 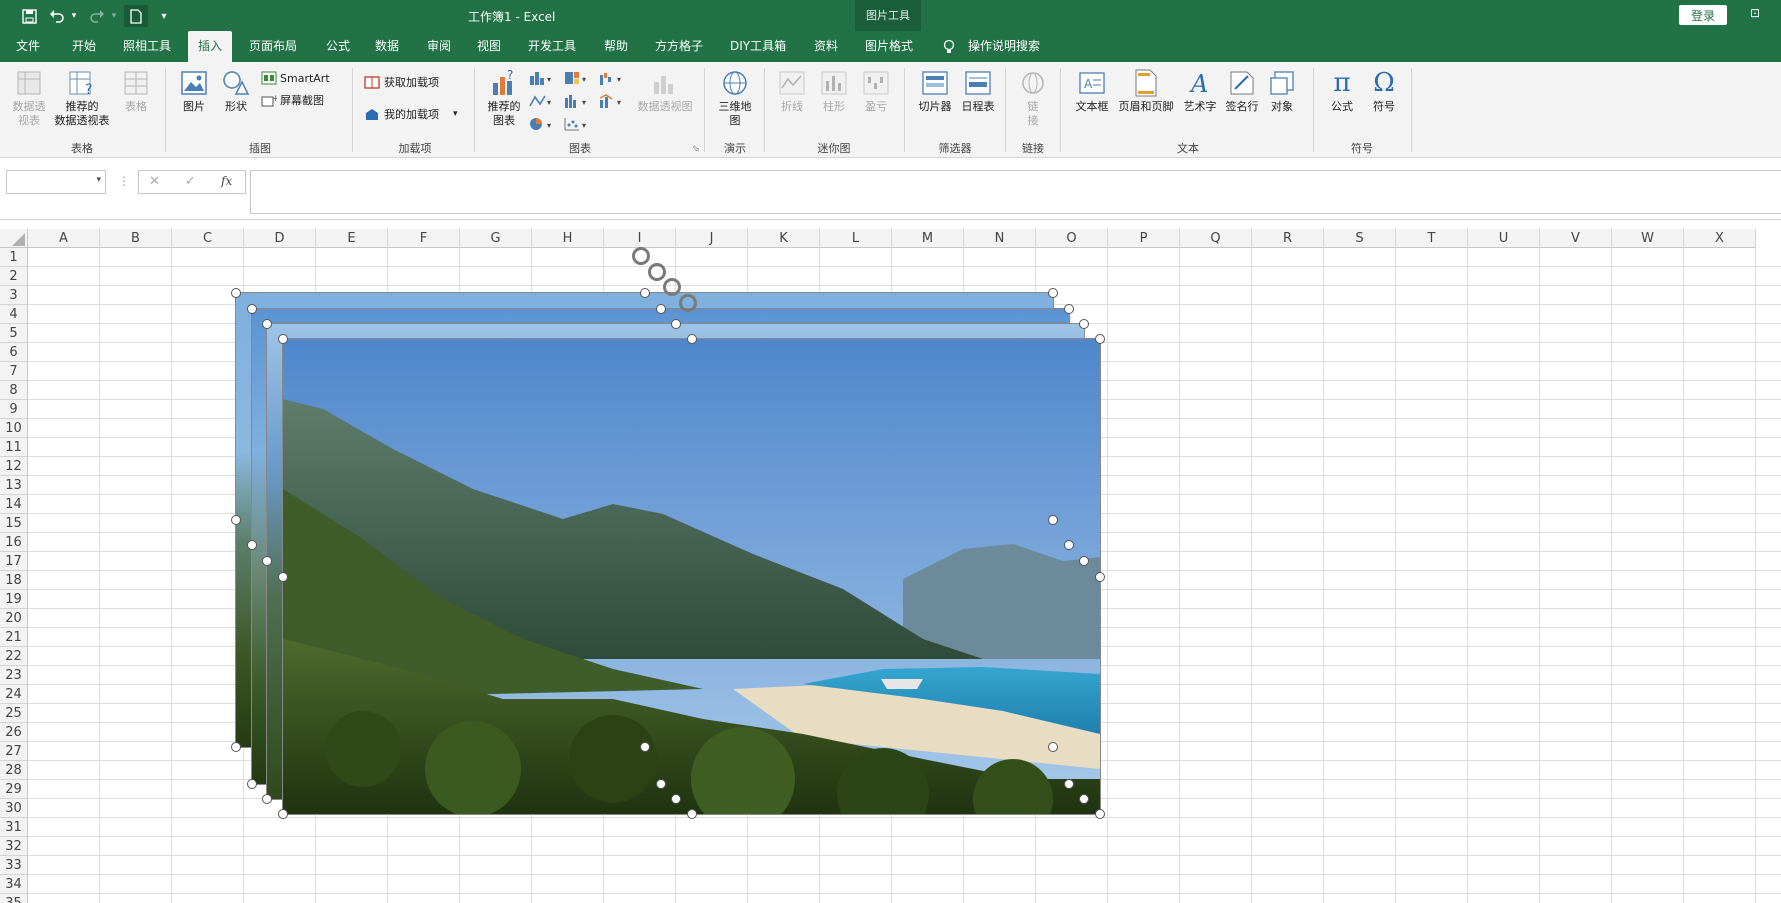 What do you see at coordinates (387, 46) in the screenshot?
I see `tab-data: 数据` at bounding box center [387, 46].